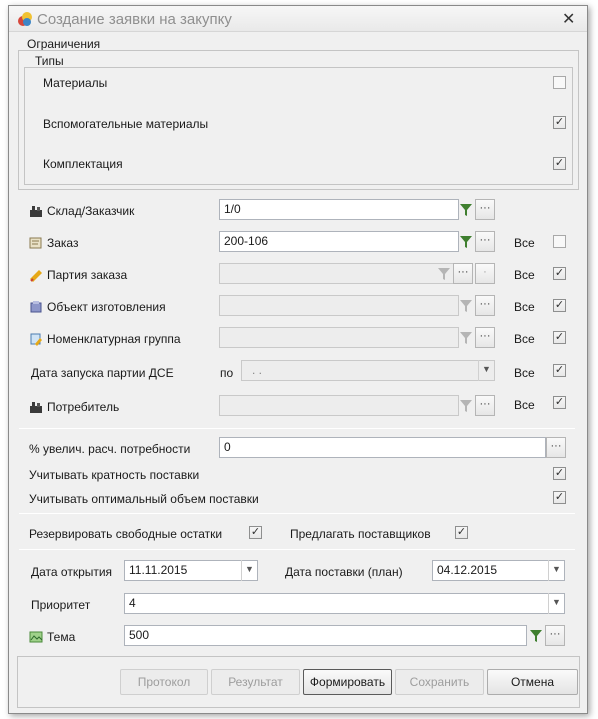 The image size is (598, 719). I want to click on open-date-input: 11.11.2015, so click(191, 570).